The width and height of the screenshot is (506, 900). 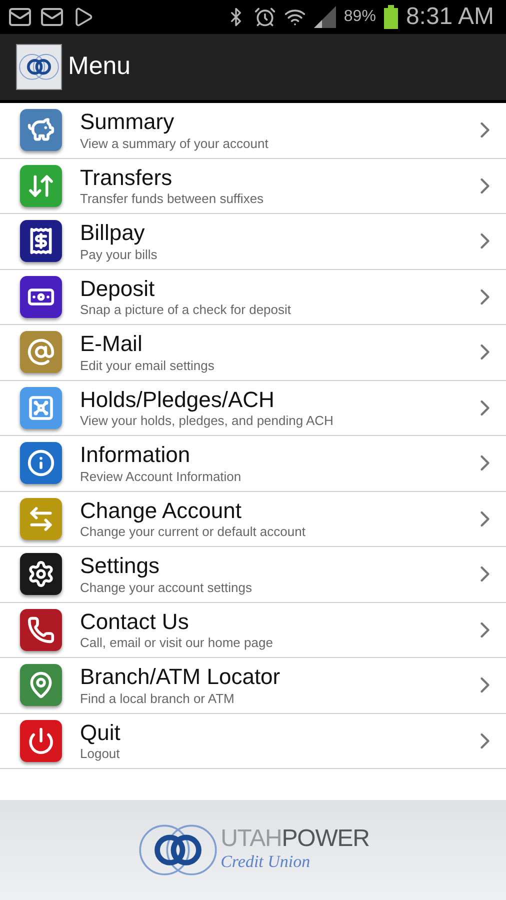 I want to click on logo-word: UTAH, so click(x=251, y=839).